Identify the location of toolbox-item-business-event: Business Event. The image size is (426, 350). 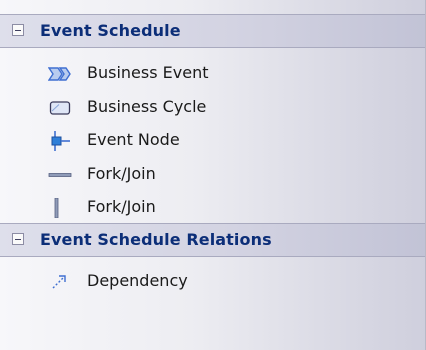
(212, 73).